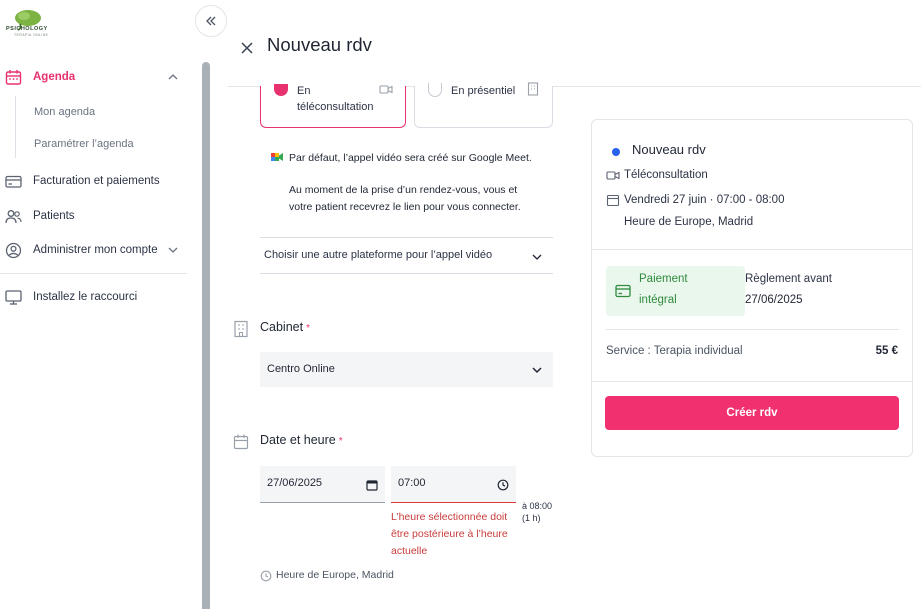 Image resolution: width=921 pixels, height=609 pixels. I want to click on collapse-sidebar-button, so click(211, 21).